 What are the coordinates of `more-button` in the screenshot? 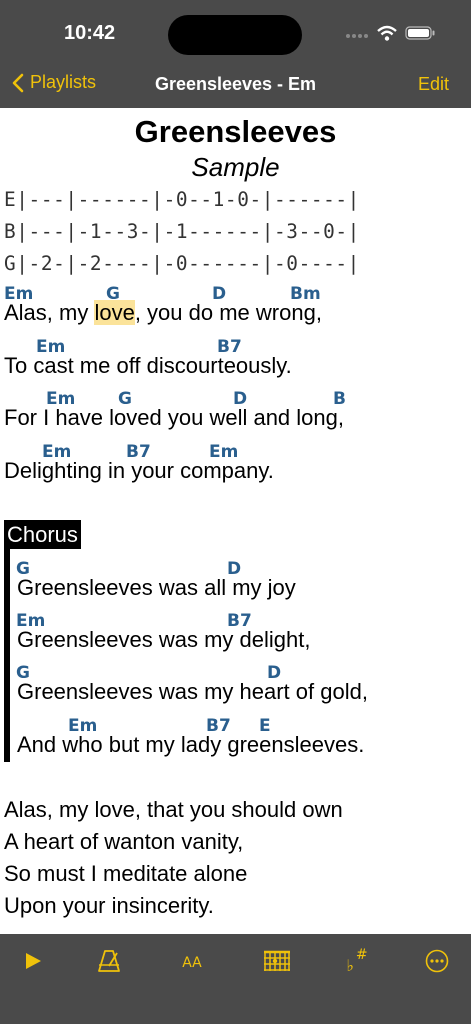 It's located at (437, 961).